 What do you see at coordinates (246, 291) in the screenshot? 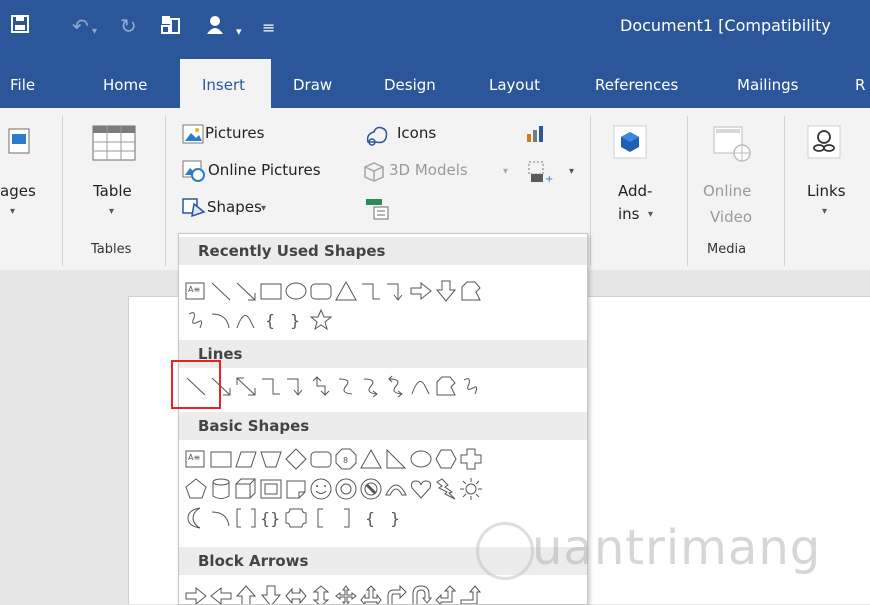
I see `arrow-line-shape` at bounding box center [246, 291].